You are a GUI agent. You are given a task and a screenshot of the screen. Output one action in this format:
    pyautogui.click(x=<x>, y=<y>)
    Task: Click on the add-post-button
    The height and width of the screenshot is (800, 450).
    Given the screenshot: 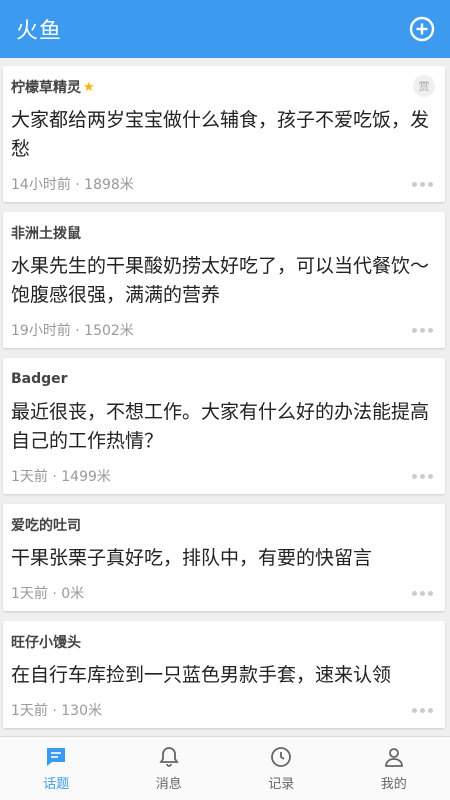 What is the action you would take?
    pyautogui.click(x=422, y=29)
    